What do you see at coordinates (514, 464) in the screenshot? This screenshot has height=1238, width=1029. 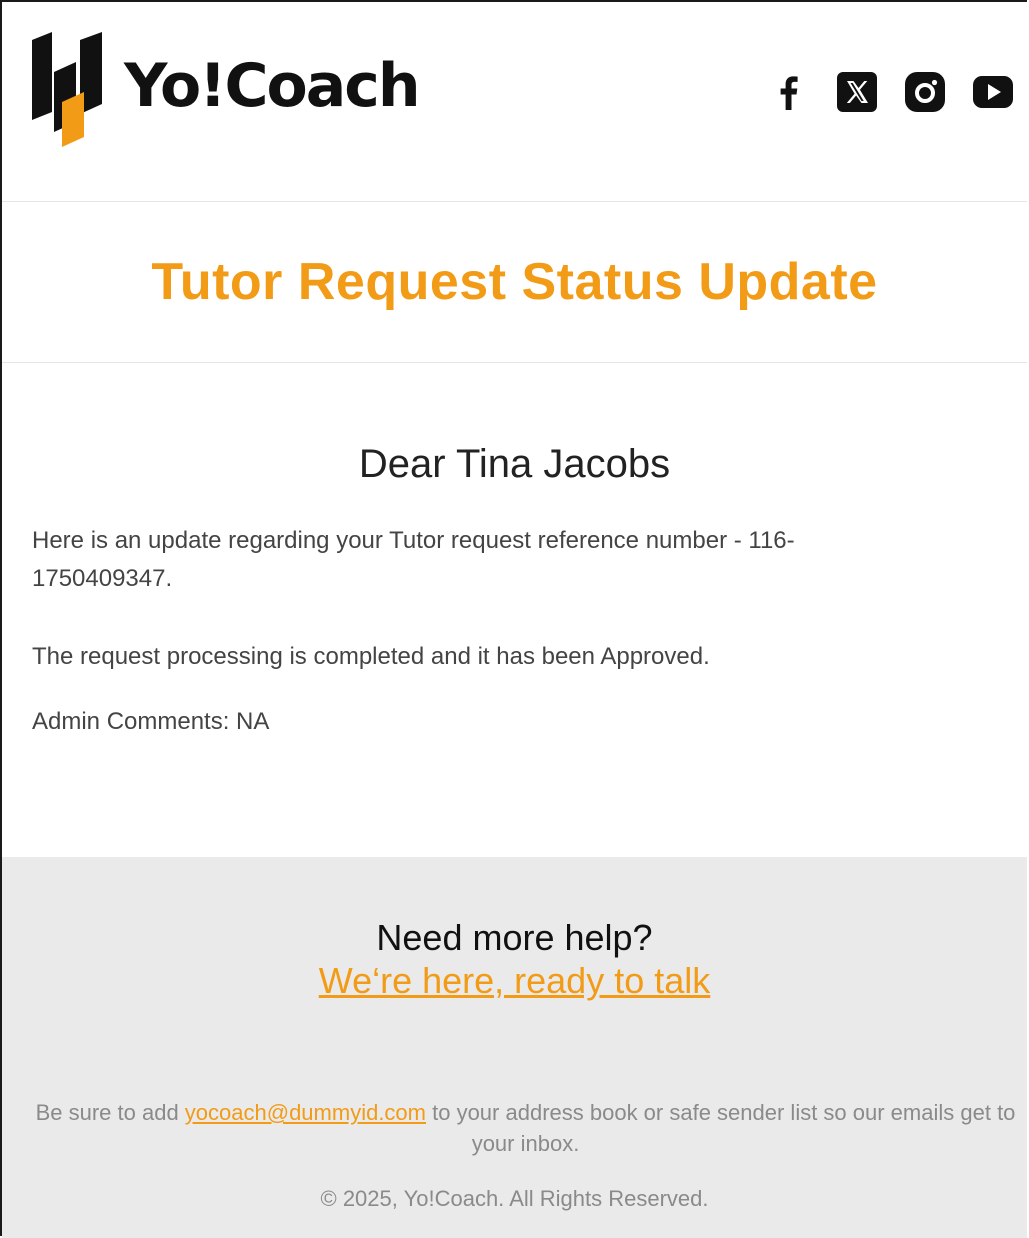 I see `greeting: Dear Tina Jacobs` at bounding box center [514, 464].